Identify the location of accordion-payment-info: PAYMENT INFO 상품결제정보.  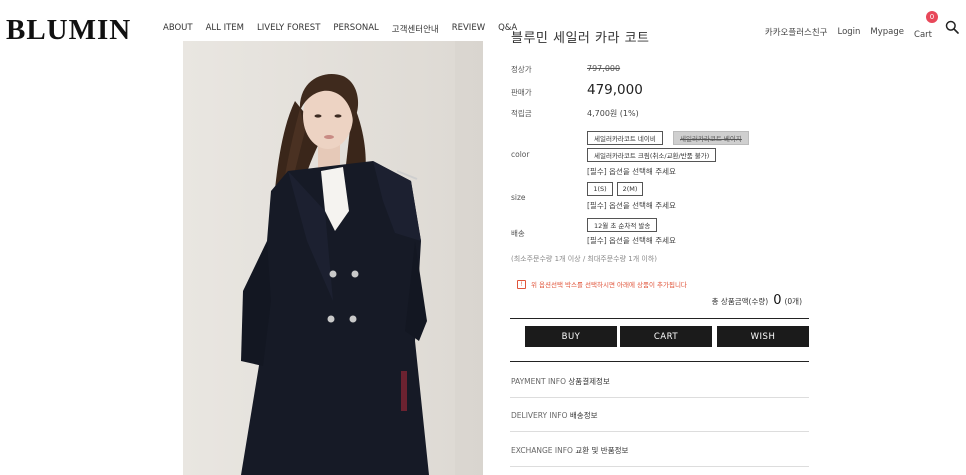
(560, 381).